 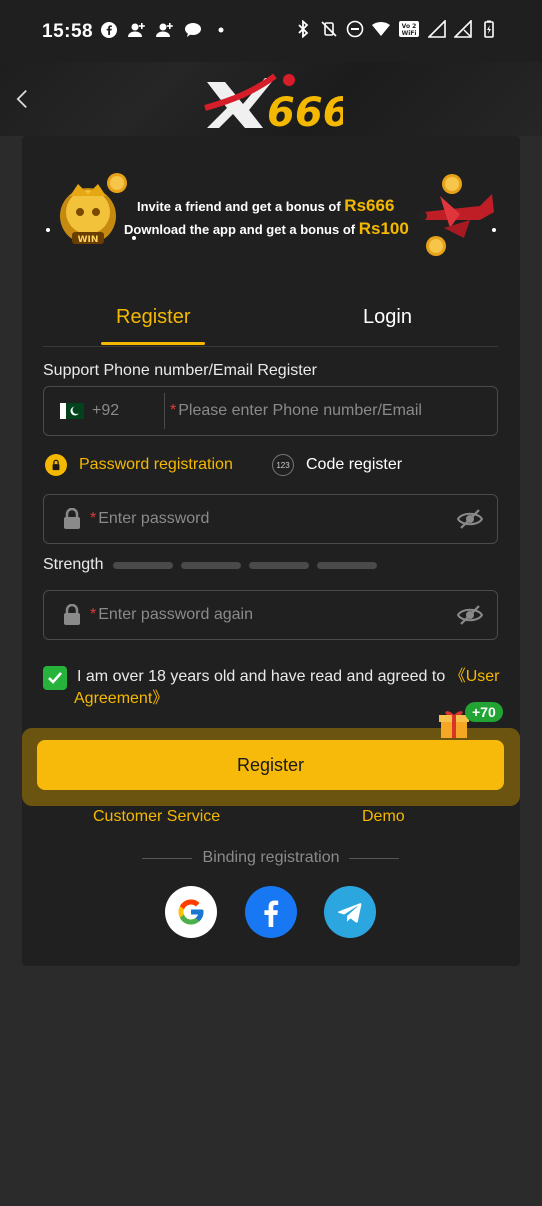 What do you see at coordinates (139, 465) in the screenshot?
I see `password-registration-option: Password registration` at bounding box center [139, 465].